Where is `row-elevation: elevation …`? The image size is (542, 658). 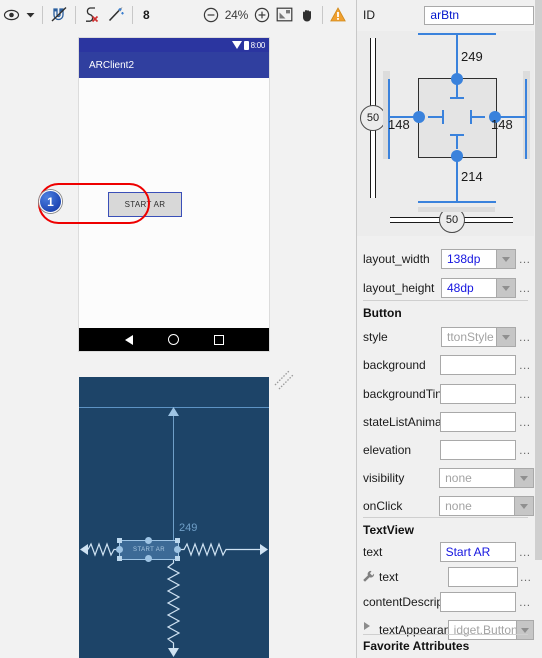 row-elevation: elevation … is located at coordinates (445, 450).